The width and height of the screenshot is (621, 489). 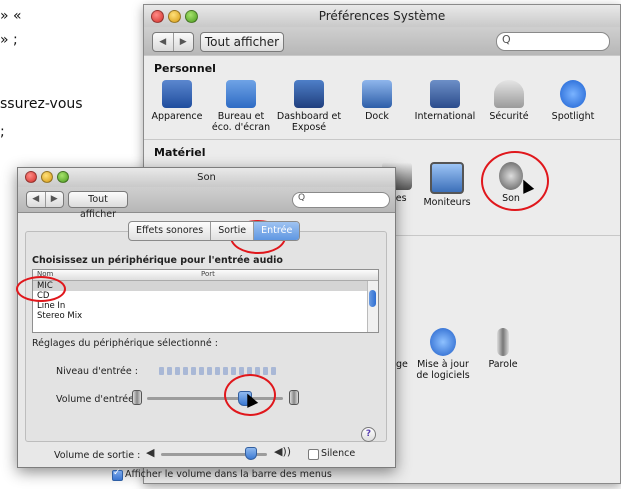 What do you see at coordinates (573, 116) in the screenshot?
I see `pref-label: Spotlight` at bounding box center [573, 116].